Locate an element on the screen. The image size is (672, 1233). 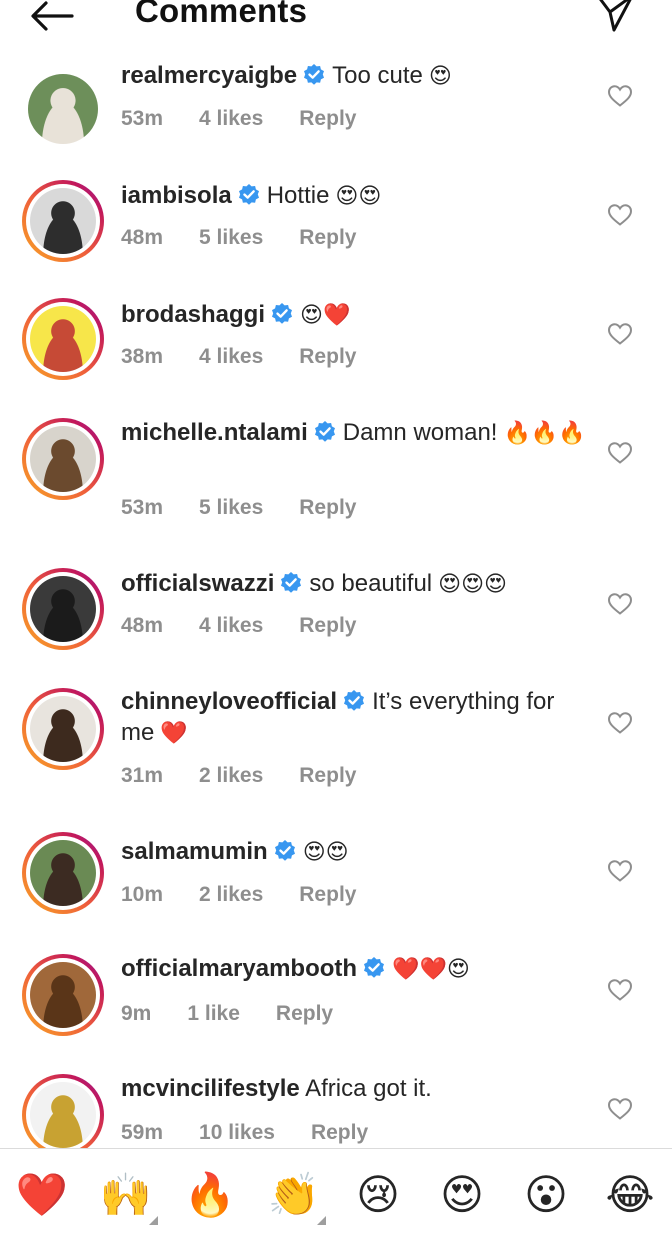
comment-username: iambisola is located at coordinates (176, 195).